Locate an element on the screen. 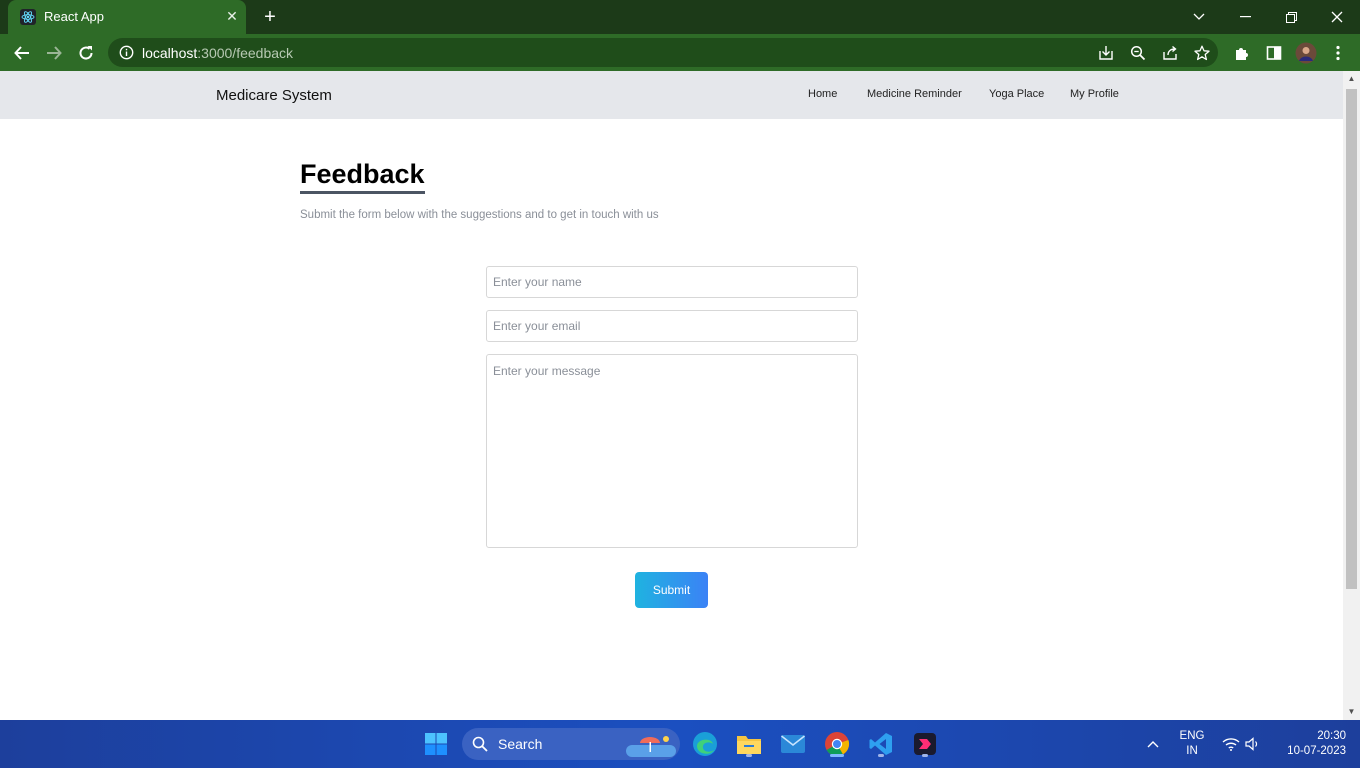 The image size is (1360, 768). nav-link-medicine-reminder: Medicine Reminder is located at coordinates (914, 94).